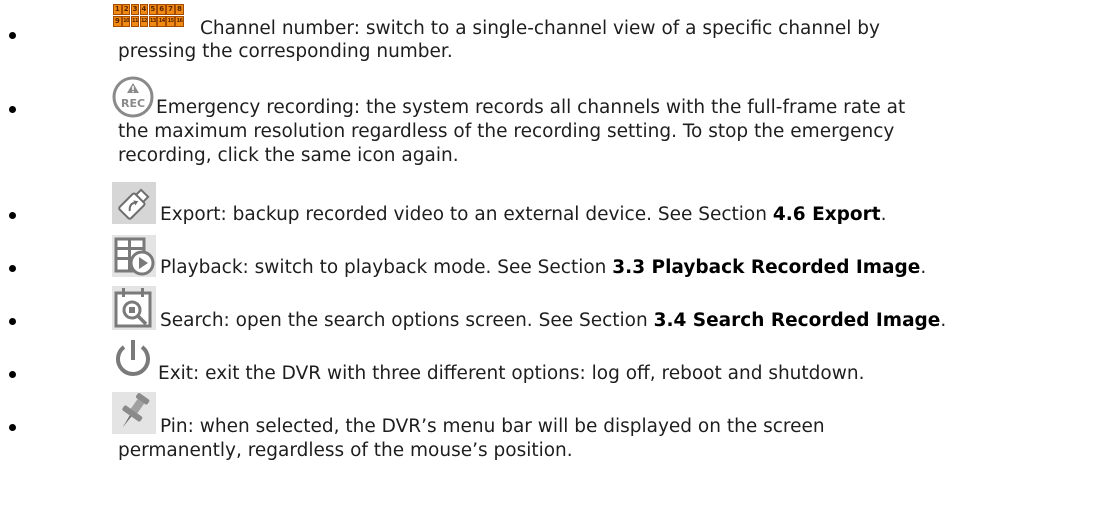 The image size is (1107, 512). What do you see at coordinates (797, 320) in the screenshot?
I see `section-link-search: 3.4 Search Recorded Image` at bounding box center [797, 320].